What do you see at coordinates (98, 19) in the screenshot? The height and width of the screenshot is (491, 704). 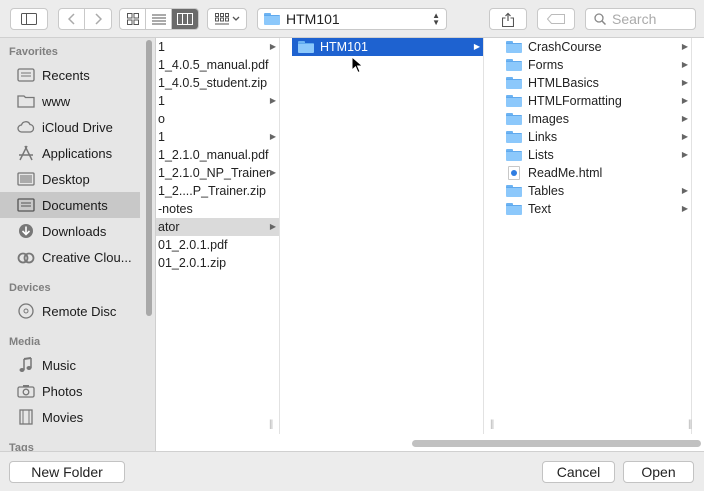 I see `forward-button` at bounding box center [98, 19].